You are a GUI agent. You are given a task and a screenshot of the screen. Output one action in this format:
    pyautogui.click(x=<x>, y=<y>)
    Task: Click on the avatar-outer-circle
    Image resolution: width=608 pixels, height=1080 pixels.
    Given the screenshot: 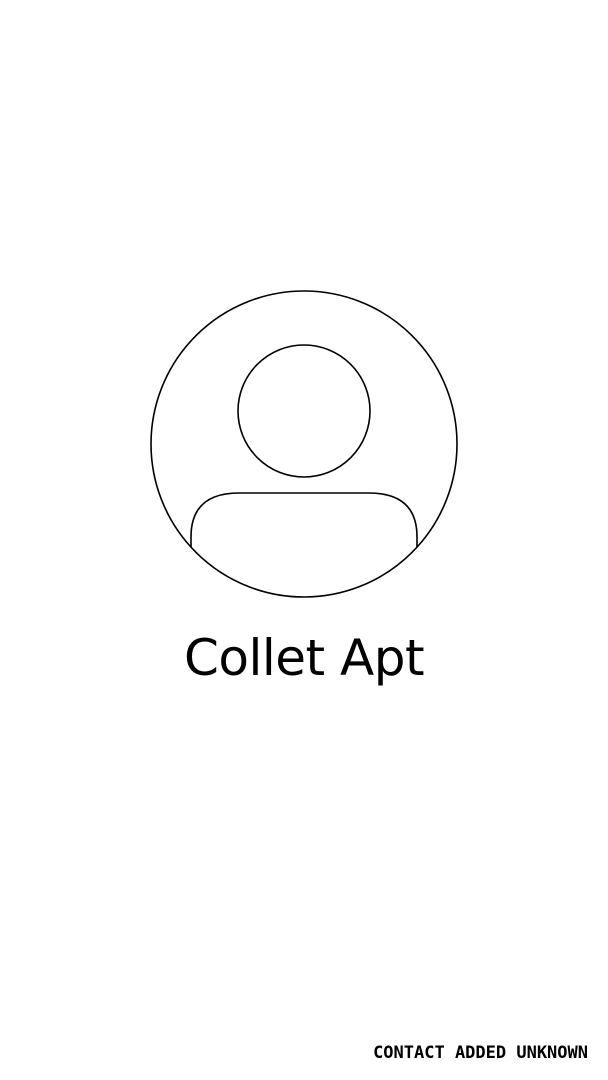 What is the action you would take?
    pyautogui.click(x=304, y=444)
    